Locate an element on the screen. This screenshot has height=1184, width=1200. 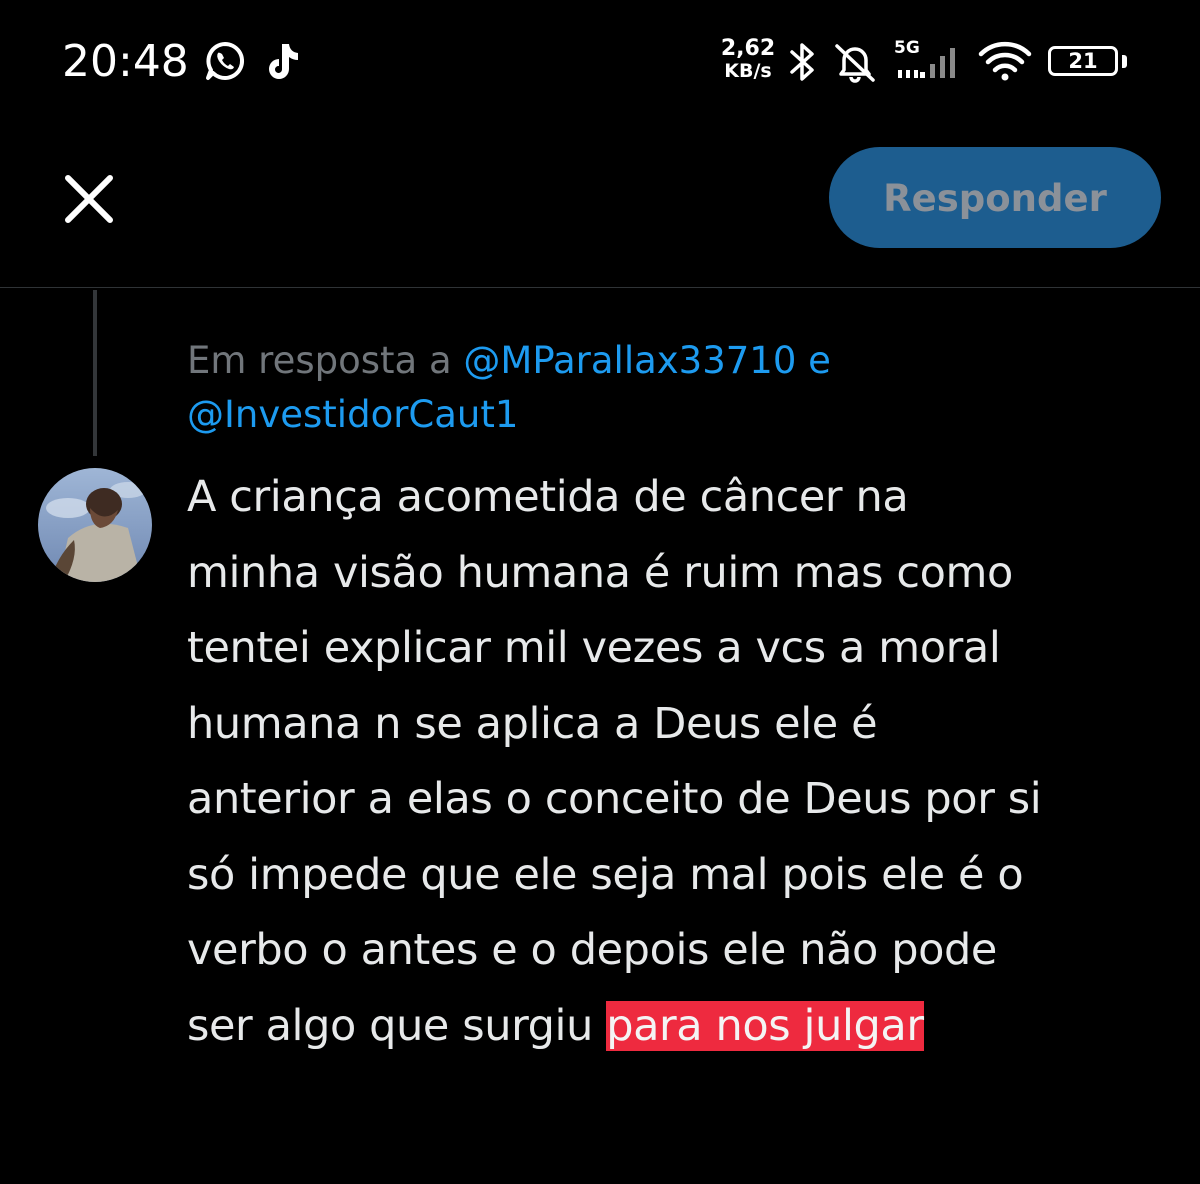
tweet-line: minha visão humana é ruim mas como is located at coordinates (600, 572).